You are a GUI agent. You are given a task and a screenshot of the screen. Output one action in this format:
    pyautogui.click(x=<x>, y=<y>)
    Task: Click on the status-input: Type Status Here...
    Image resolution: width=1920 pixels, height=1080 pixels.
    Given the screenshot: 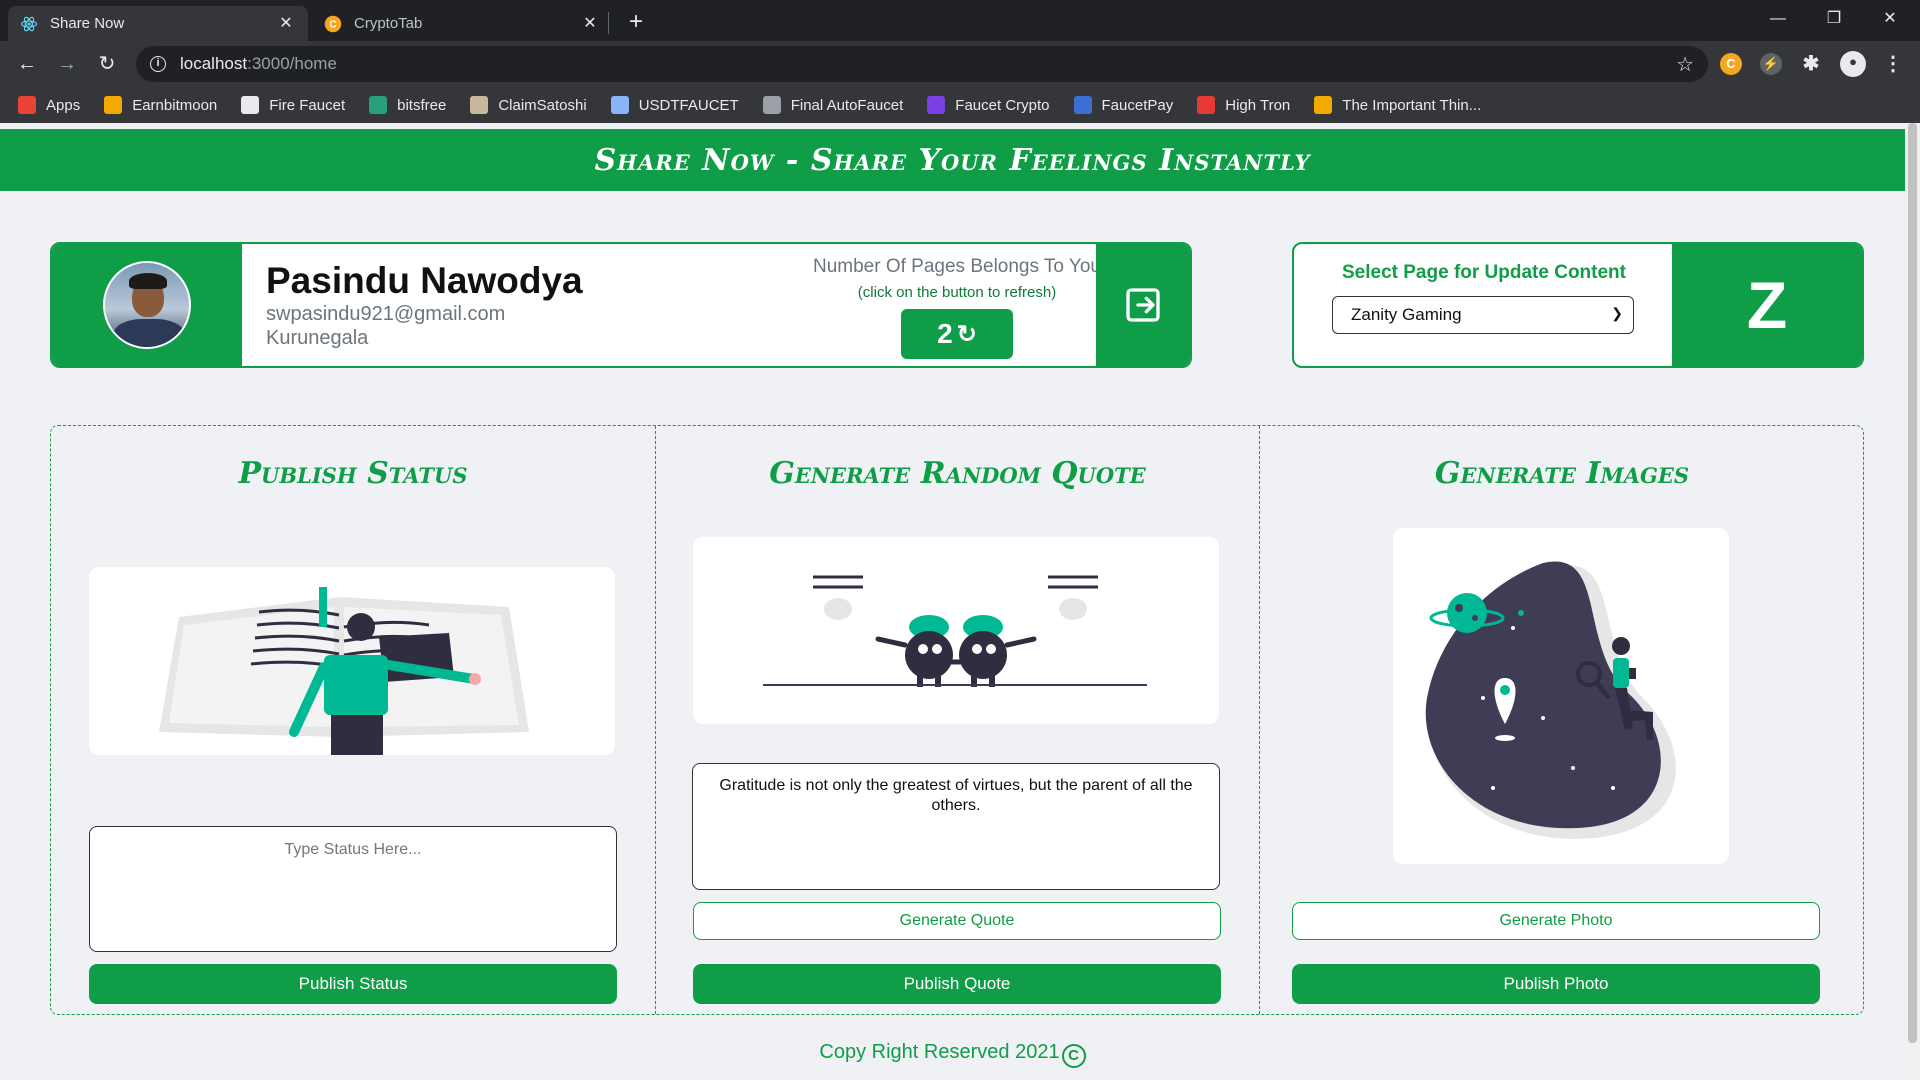 What is the action you would take?
    pyautogui.click(x=353, y=889)
    